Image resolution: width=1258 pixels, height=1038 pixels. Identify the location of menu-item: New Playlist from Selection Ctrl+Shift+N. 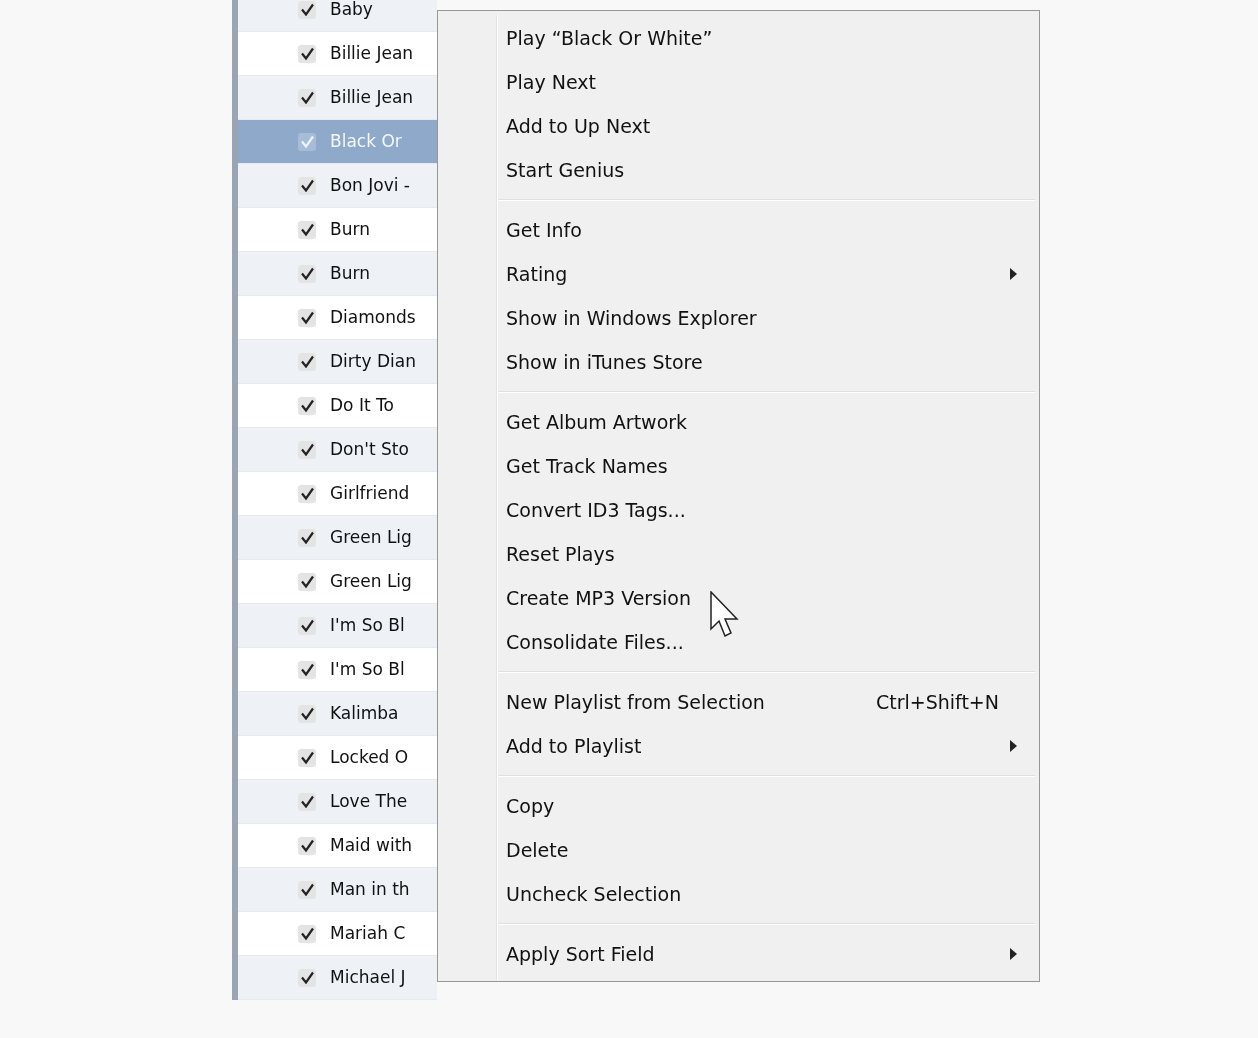
(738, 702).